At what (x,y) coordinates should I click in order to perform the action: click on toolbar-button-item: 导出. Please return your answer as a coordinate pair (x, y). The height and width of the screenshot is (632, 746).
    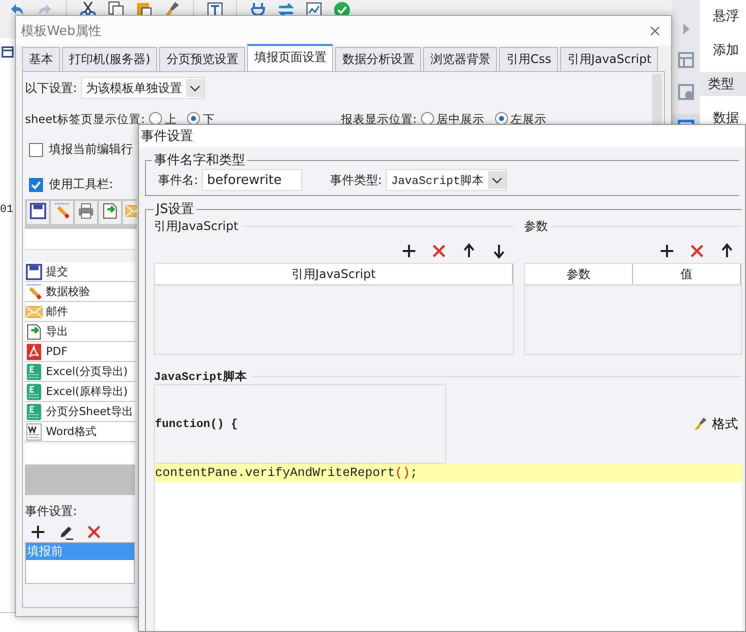
    Looking at the image, I should click on (80, 332).